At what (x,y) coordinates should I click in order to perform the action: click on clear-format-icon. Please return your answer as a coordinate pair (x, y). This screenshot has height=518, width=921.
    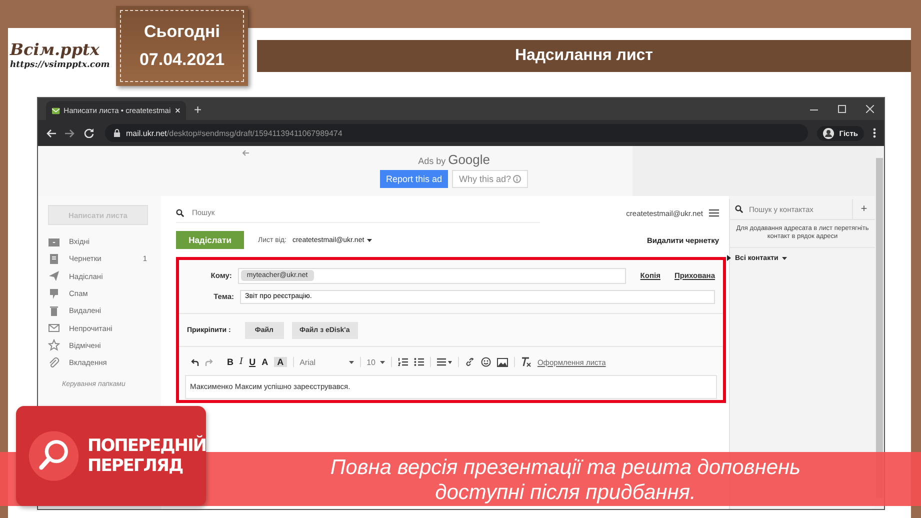
    Looking at the image, I should click on (526, 362).